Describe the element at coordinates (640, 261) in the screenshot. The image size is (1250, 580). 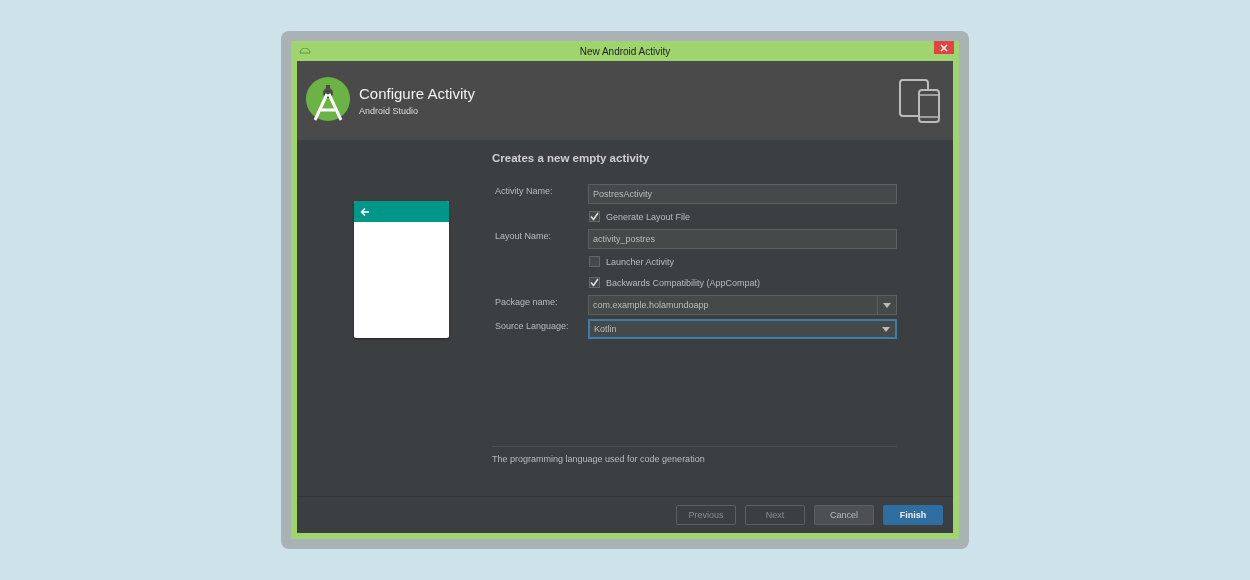
I see `checkbox-label: Launcher Activity` at that location.